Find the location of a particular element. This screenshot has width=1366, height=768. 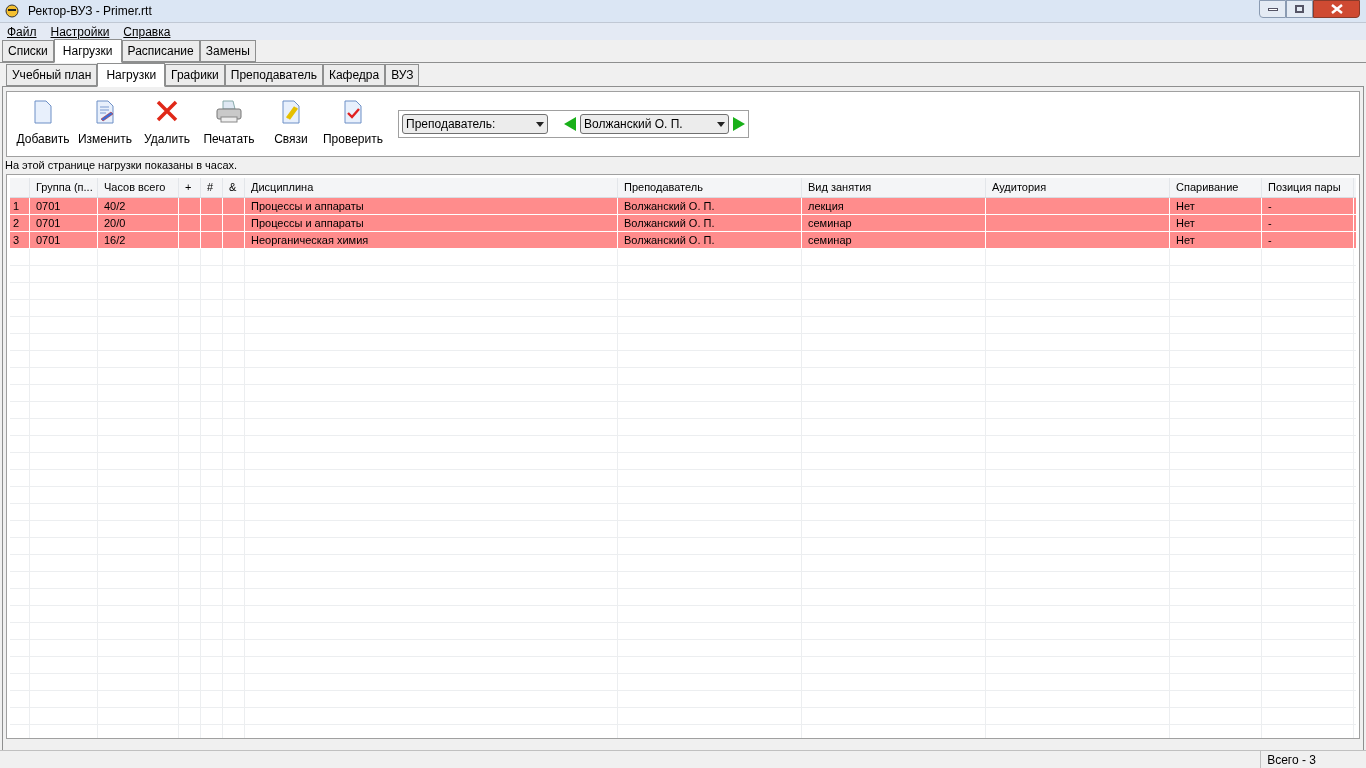

toolbar-button: Печатать is located at coordinates (229, 124).